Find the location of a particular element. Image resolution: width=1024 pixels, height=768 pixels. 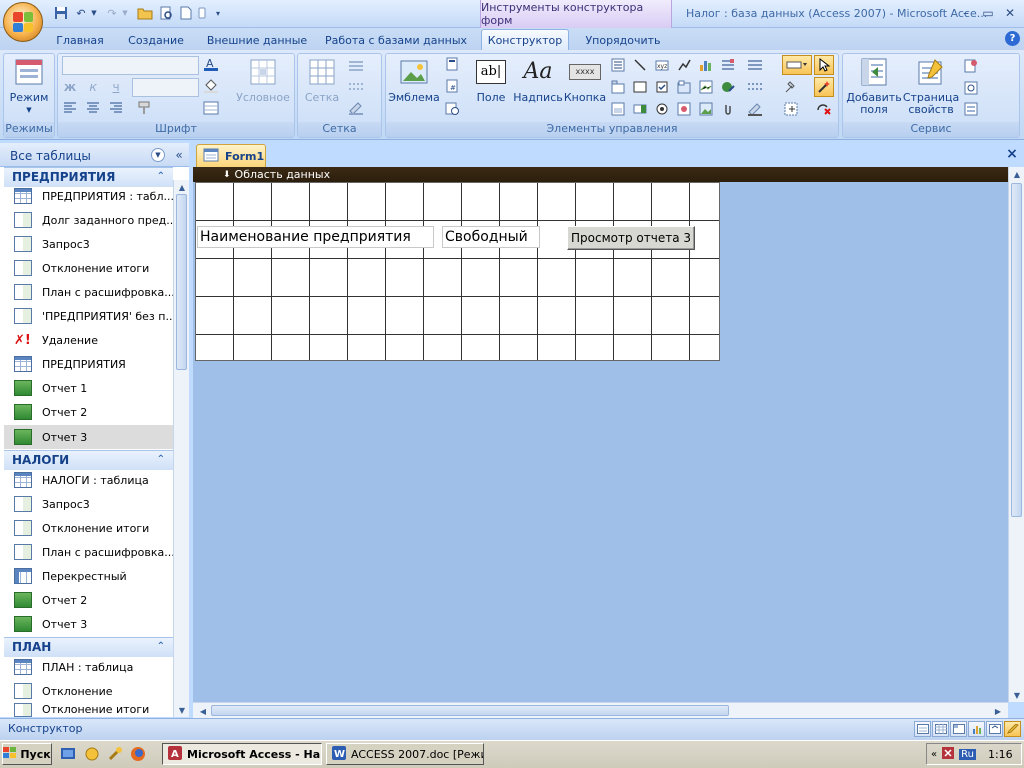

help-icon: ? is located at coordinates (1012, 38).